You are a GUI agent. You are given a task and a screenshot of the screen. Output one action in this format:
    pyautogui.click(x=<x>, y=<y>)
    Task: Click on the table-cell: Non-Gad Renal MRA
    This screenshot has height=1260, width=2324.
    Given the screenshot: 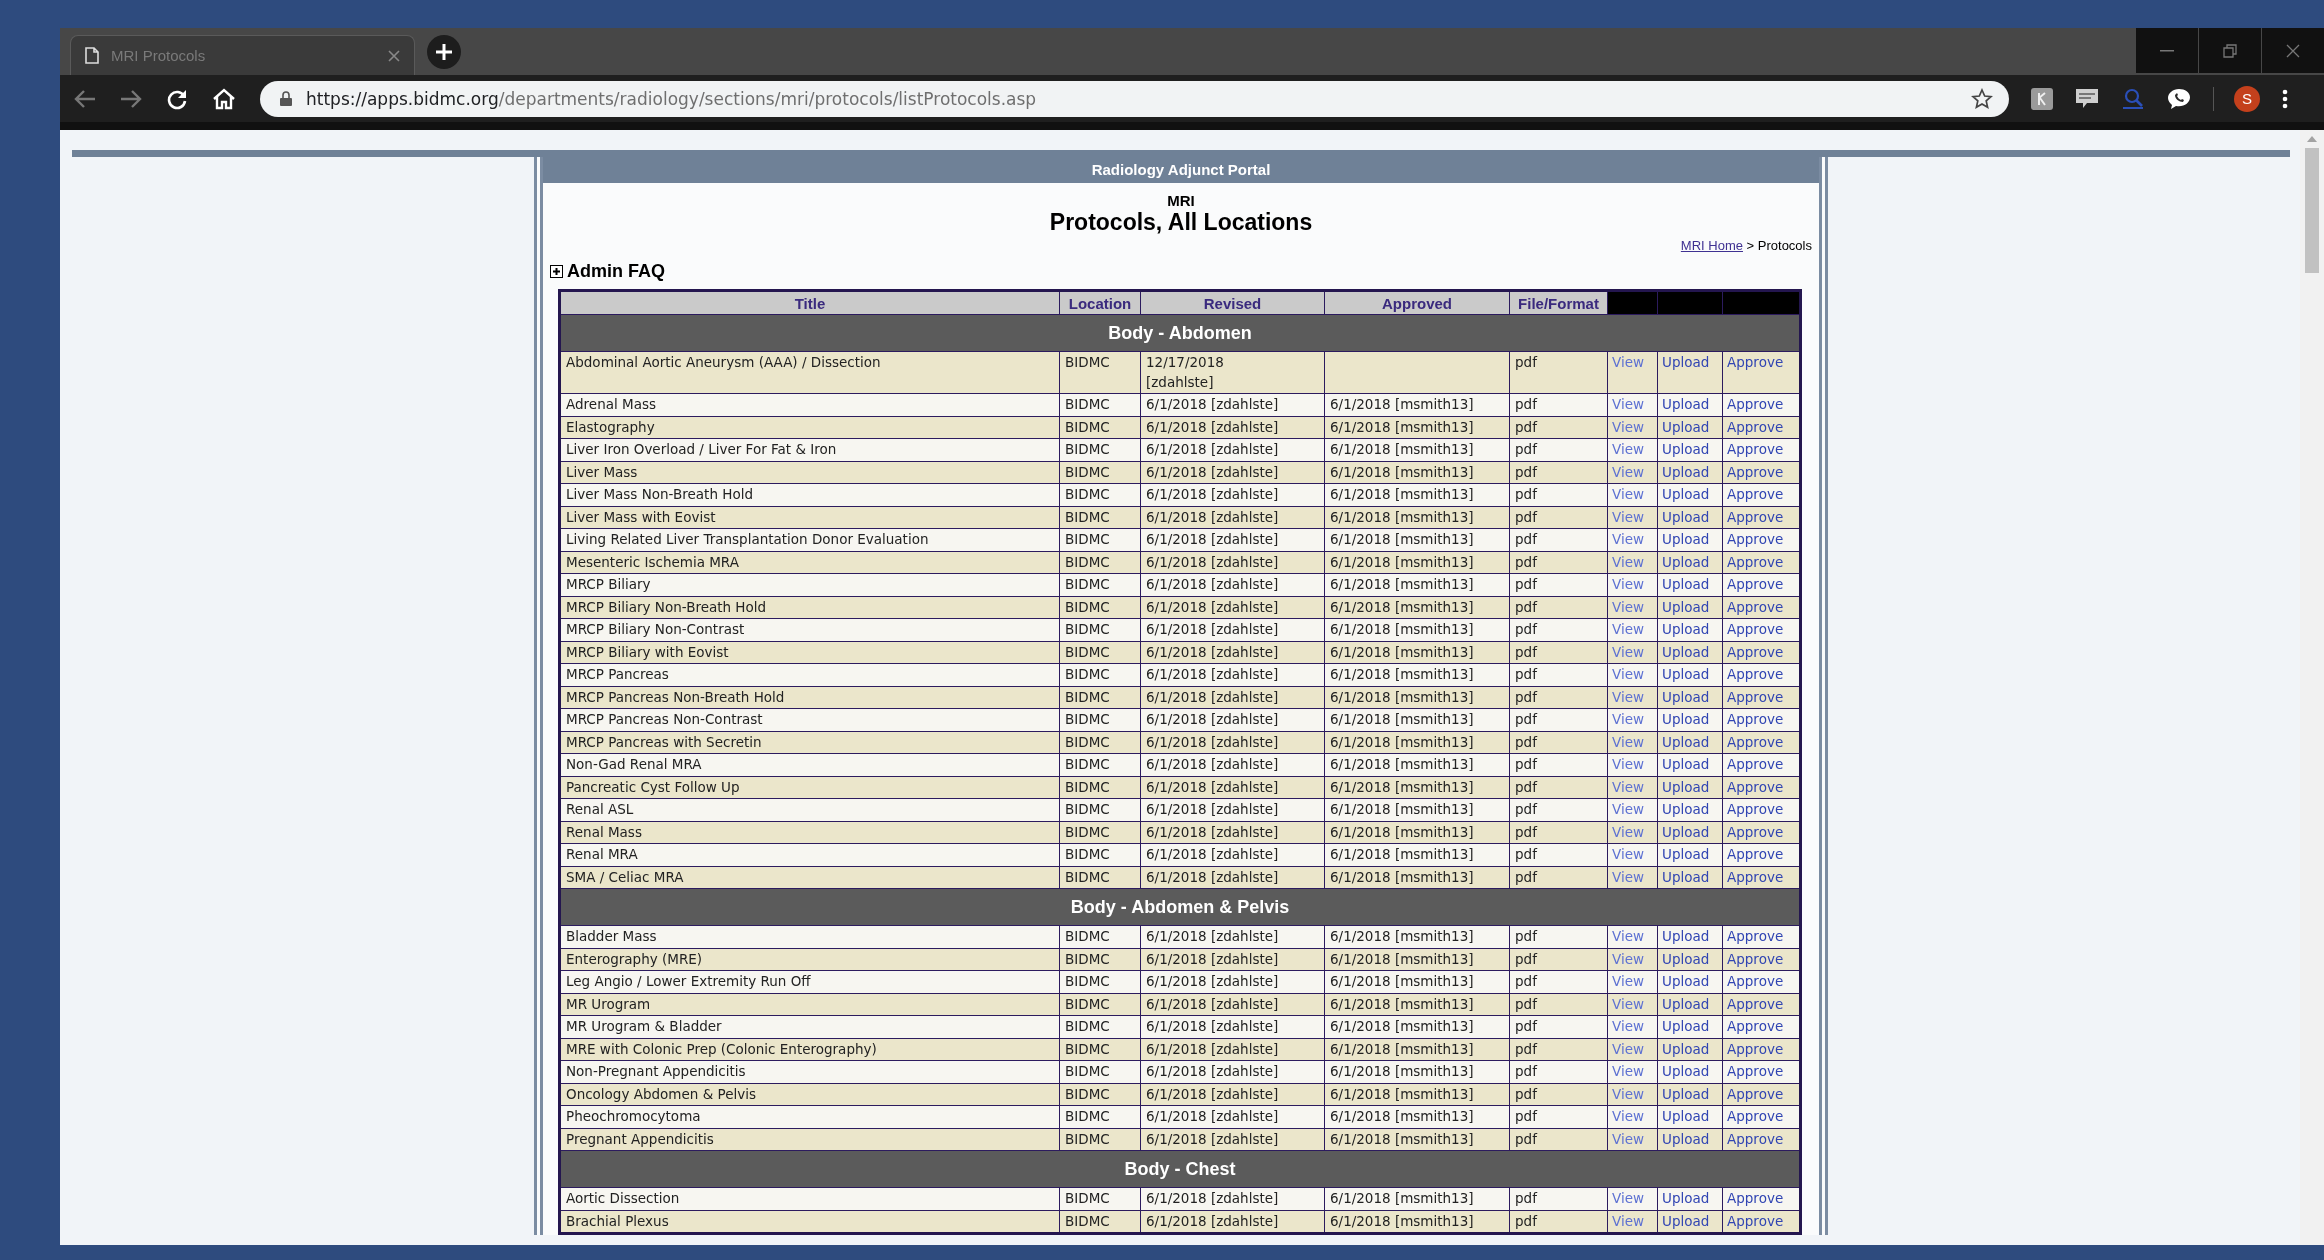 What is the action you would take?
    pyautogui.click(x=809, y=764)
    